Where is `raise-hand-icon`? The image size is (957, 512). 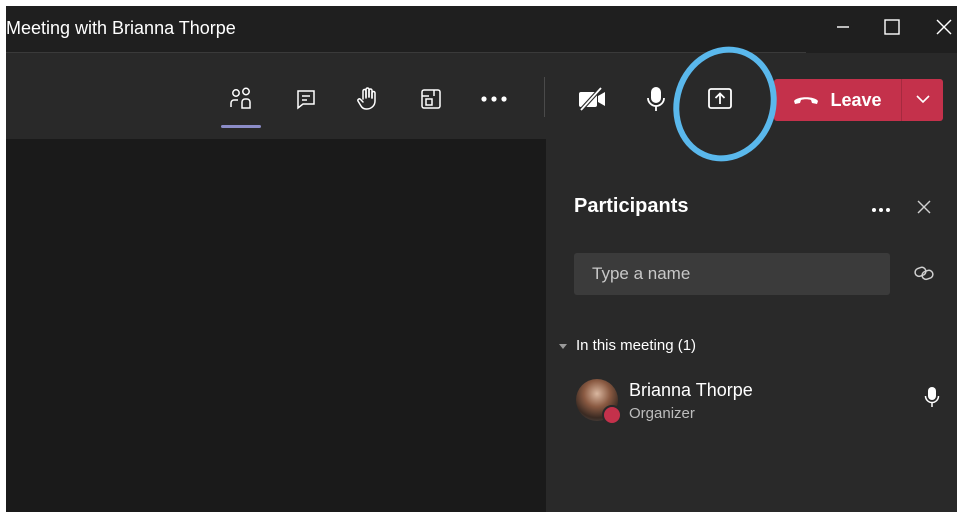 raise-hand-icon is located at coordinates (368, 99).